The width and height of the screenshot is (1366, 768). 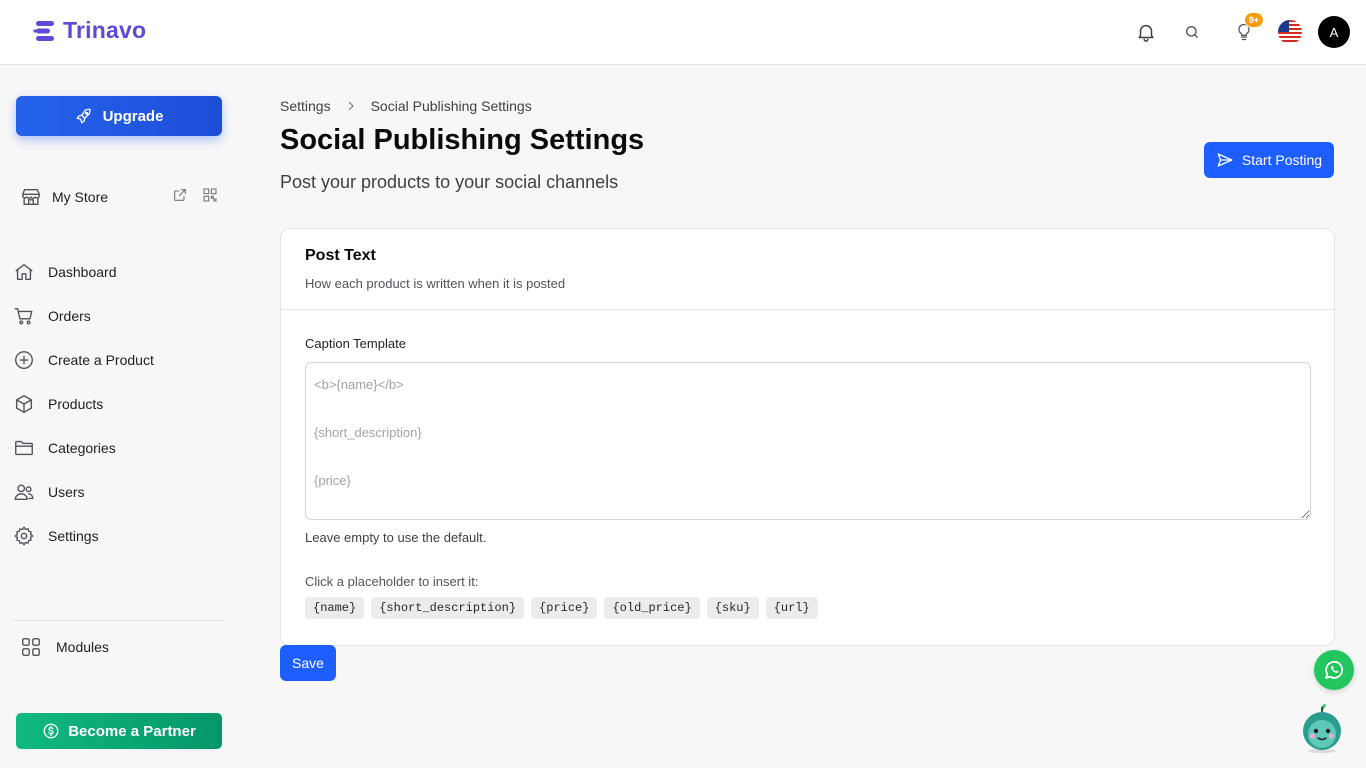 I want to click on whatsapp-chat-button, so click(x=1334, y=670).